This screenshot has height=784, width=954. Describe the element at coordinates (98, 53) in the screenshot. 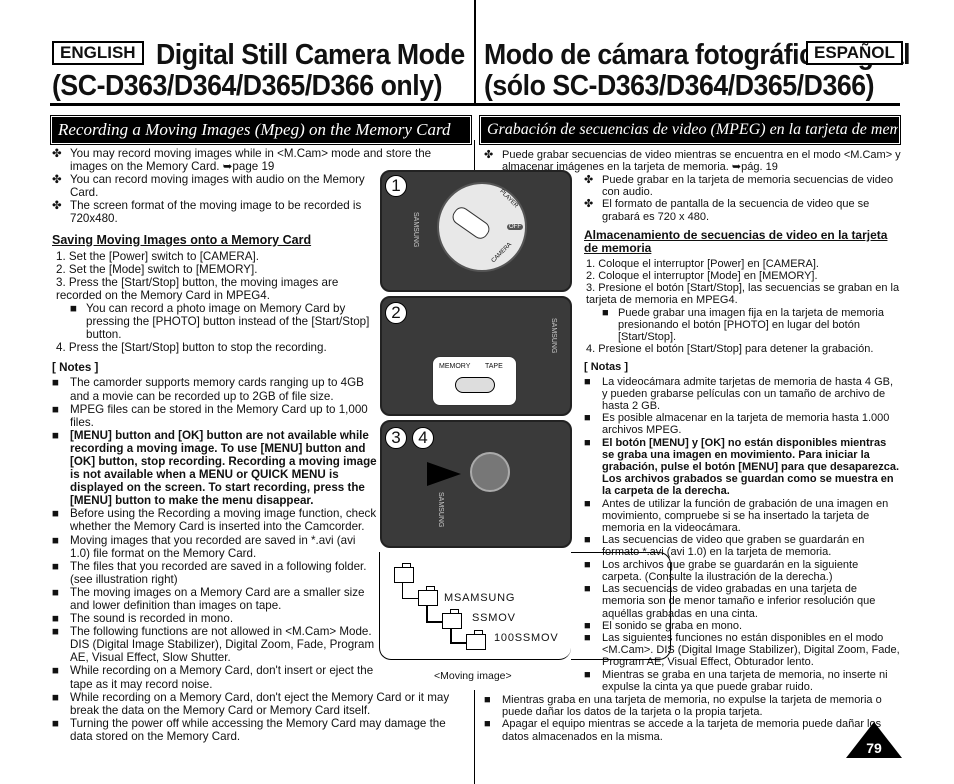

I see `language-label-english: ENGLISH` at that location.